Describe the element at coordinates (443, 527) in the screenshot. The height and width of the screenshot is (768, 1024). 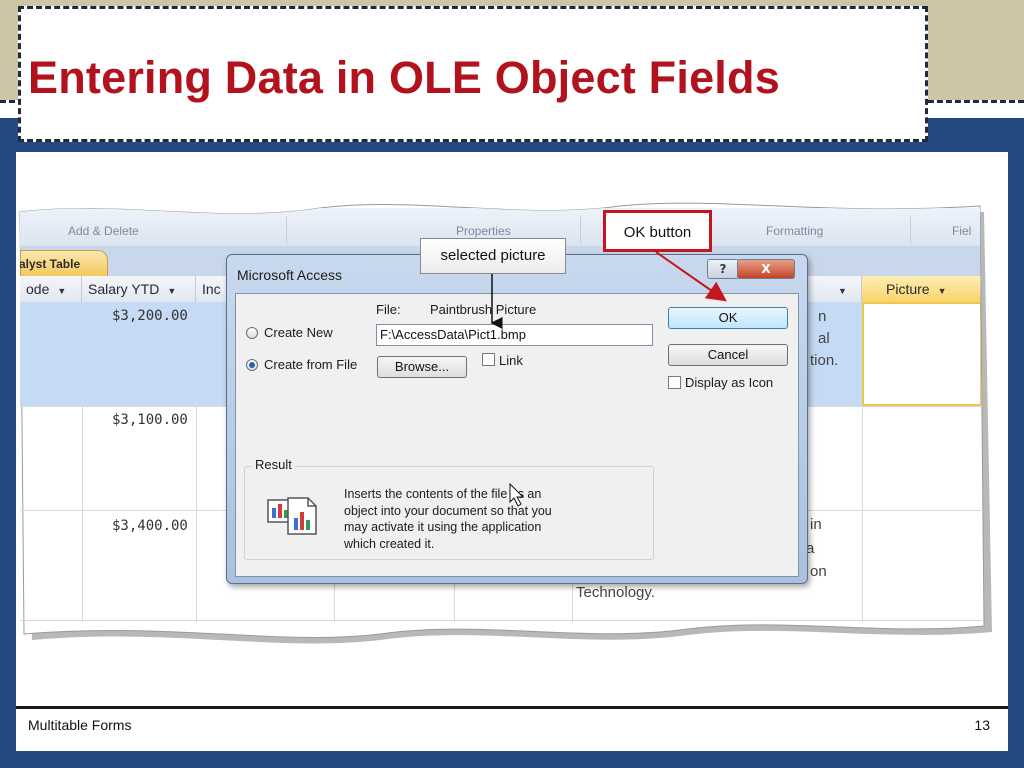
I see `result-line: may activate it using the application` at that location.